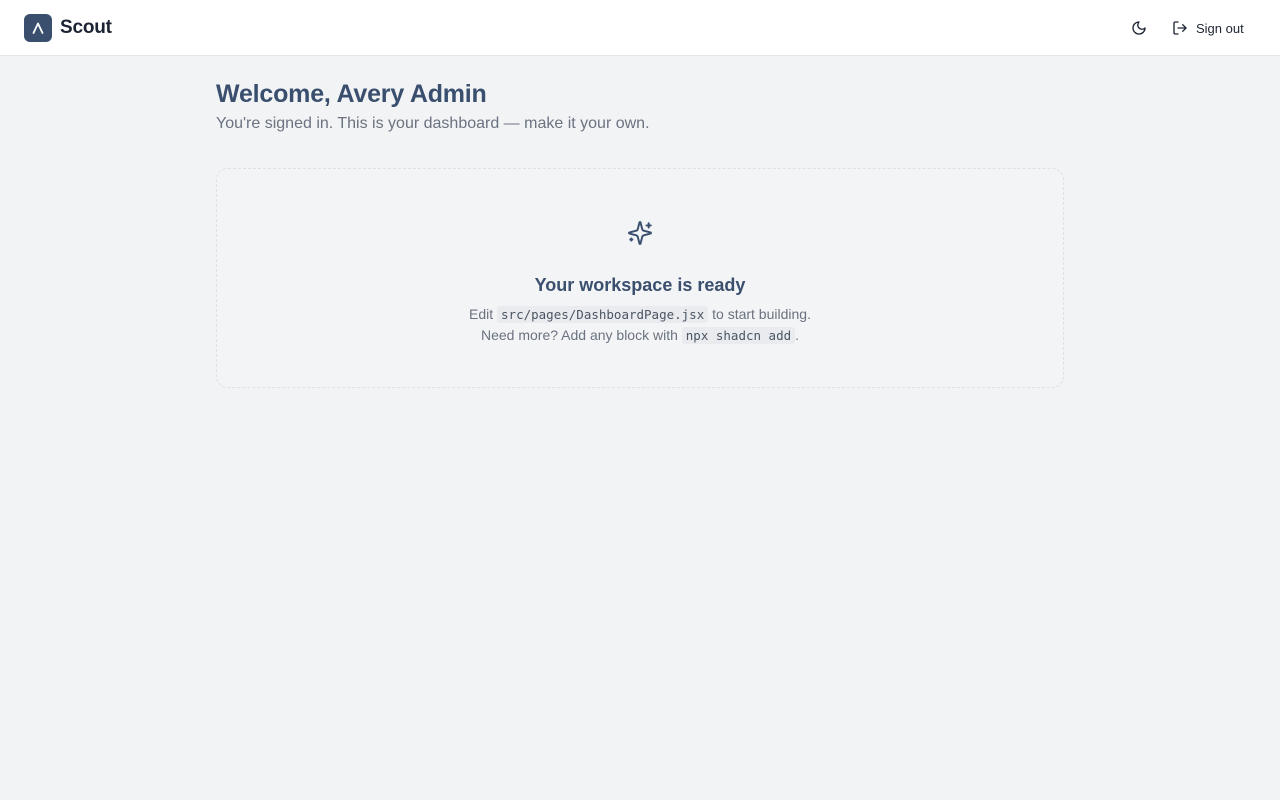 The height and width of the screenshot is (800, 1280). I want to click on page-title: Welcome, Avery Admin, so click(351, 94).